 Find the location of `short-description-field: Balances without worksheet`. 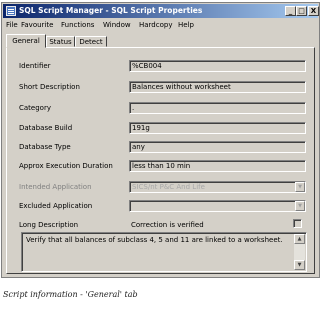

short-description-field: Balances without worksheet is located at coordinates (217, 87).